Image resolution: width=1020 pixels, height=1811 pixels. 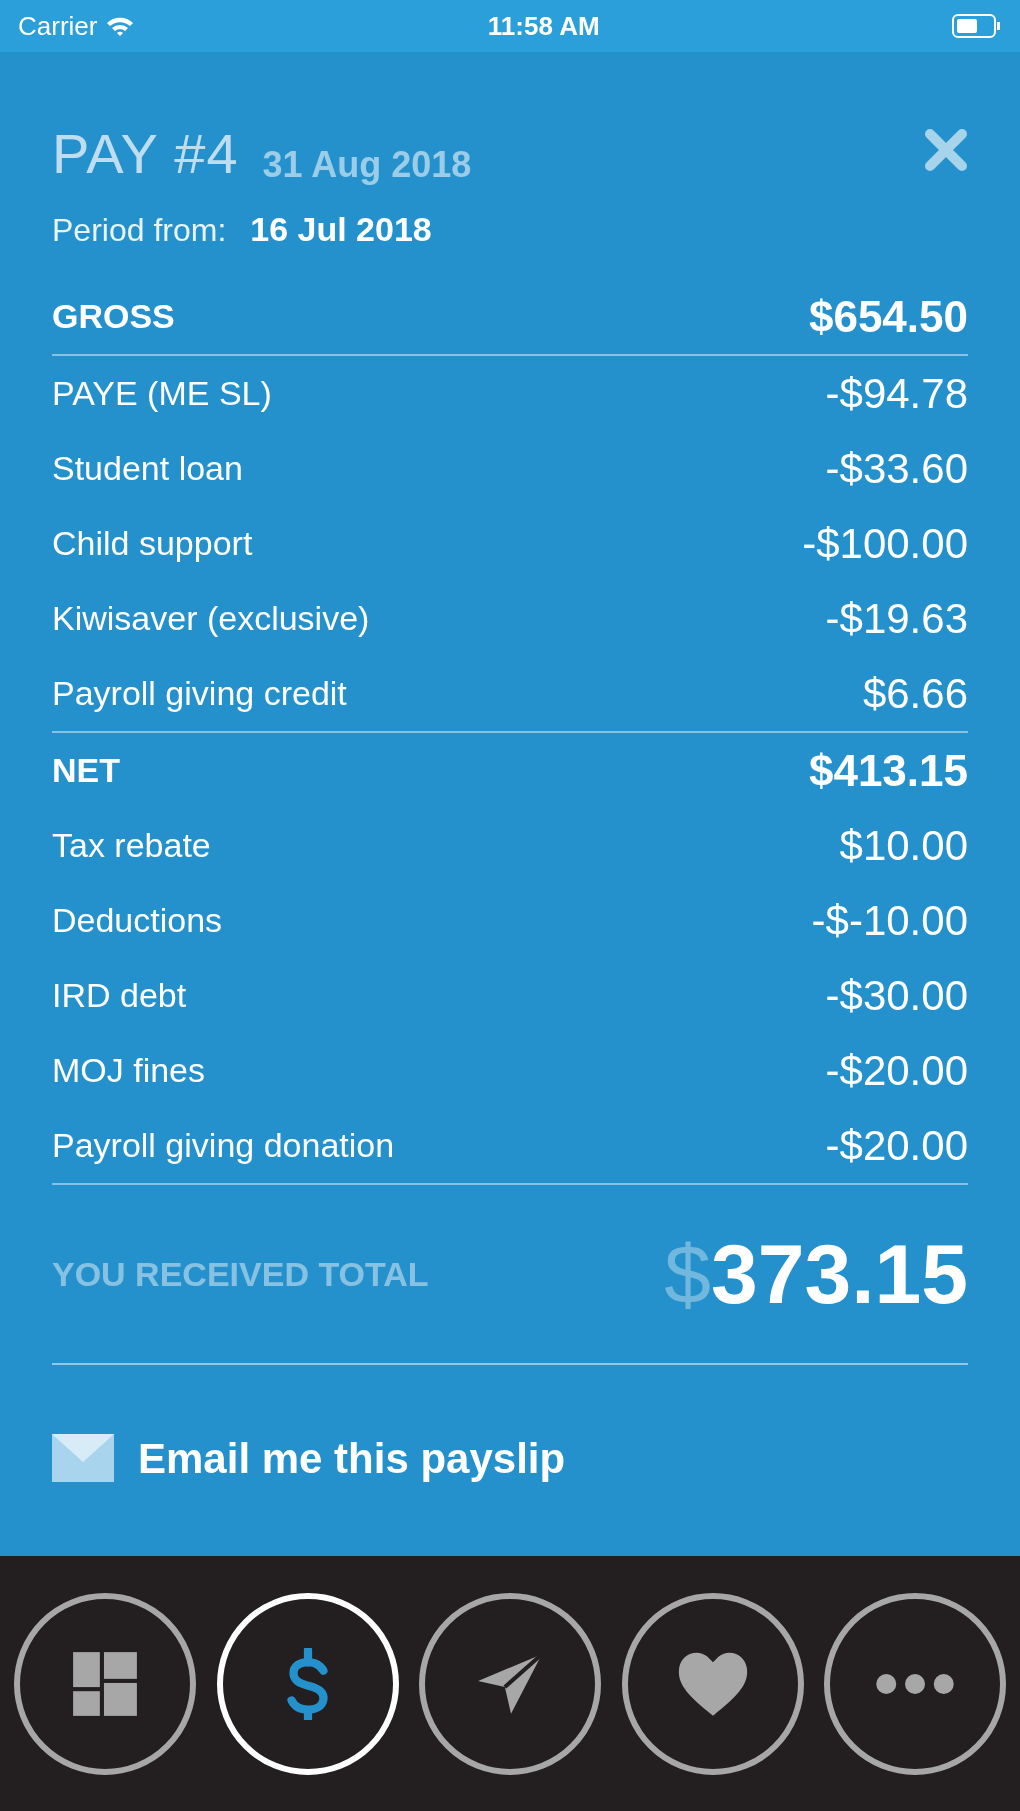 What do you see at coordinates (119, 995) in the screenshot?
I see `row-label: IRD debt` at bounding box center [119, 995].